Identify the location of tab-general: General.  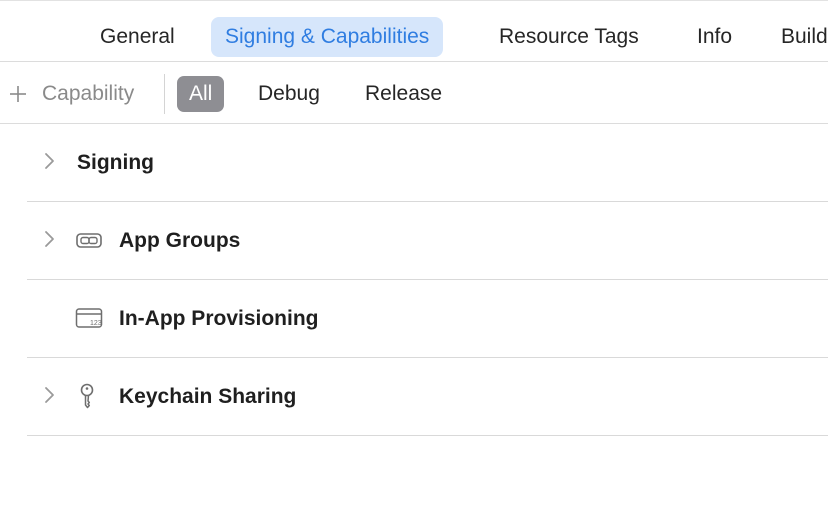
(137, 37).